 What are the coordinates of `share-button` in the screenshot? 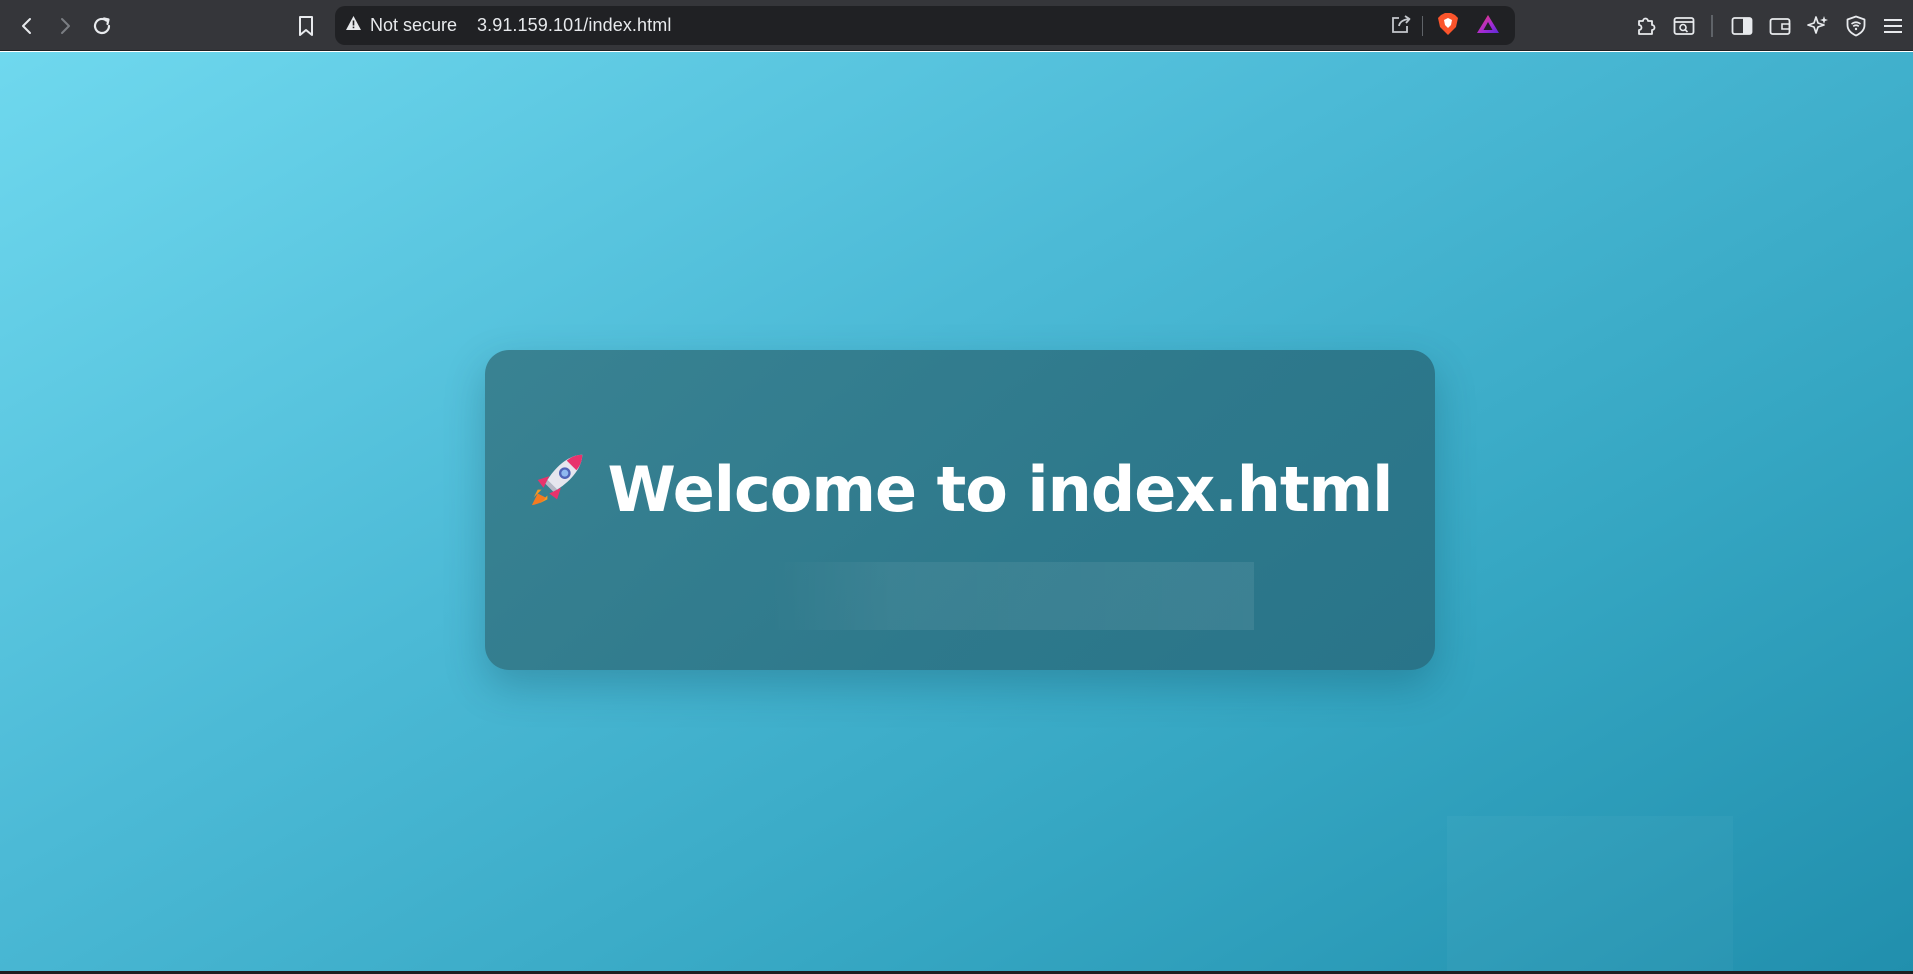 It's located at (1401, 26).